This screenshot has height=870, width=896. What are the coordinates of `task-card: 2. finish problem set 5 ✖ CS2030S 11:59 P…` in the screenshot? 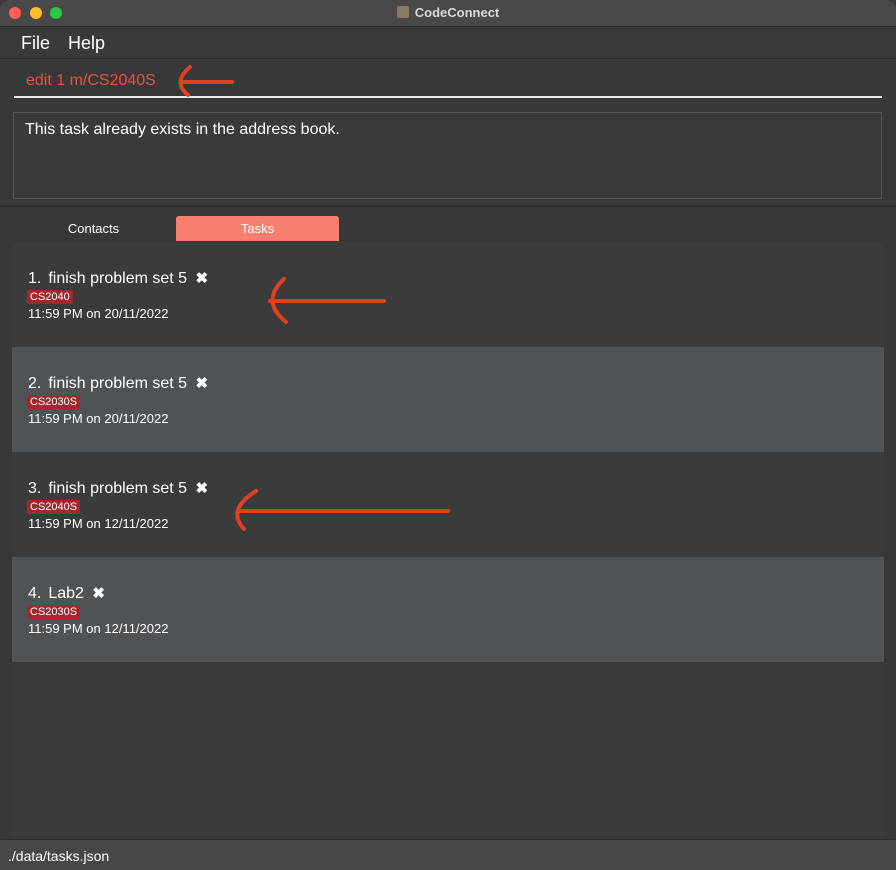 It's located at (448, 399).